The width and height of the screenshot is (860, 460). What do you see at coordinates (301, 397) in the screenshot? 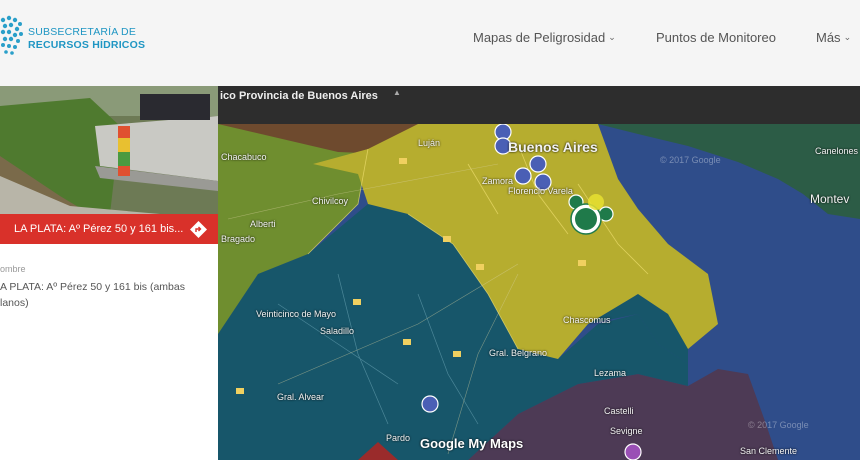
I see `map-label: Gral. Alvear` at bounding box center [301, 397].